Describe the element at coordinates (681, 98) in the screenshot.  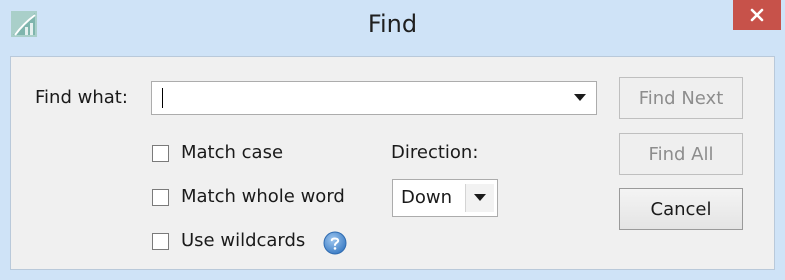
I see `find-next-button: Find Next` at that location.